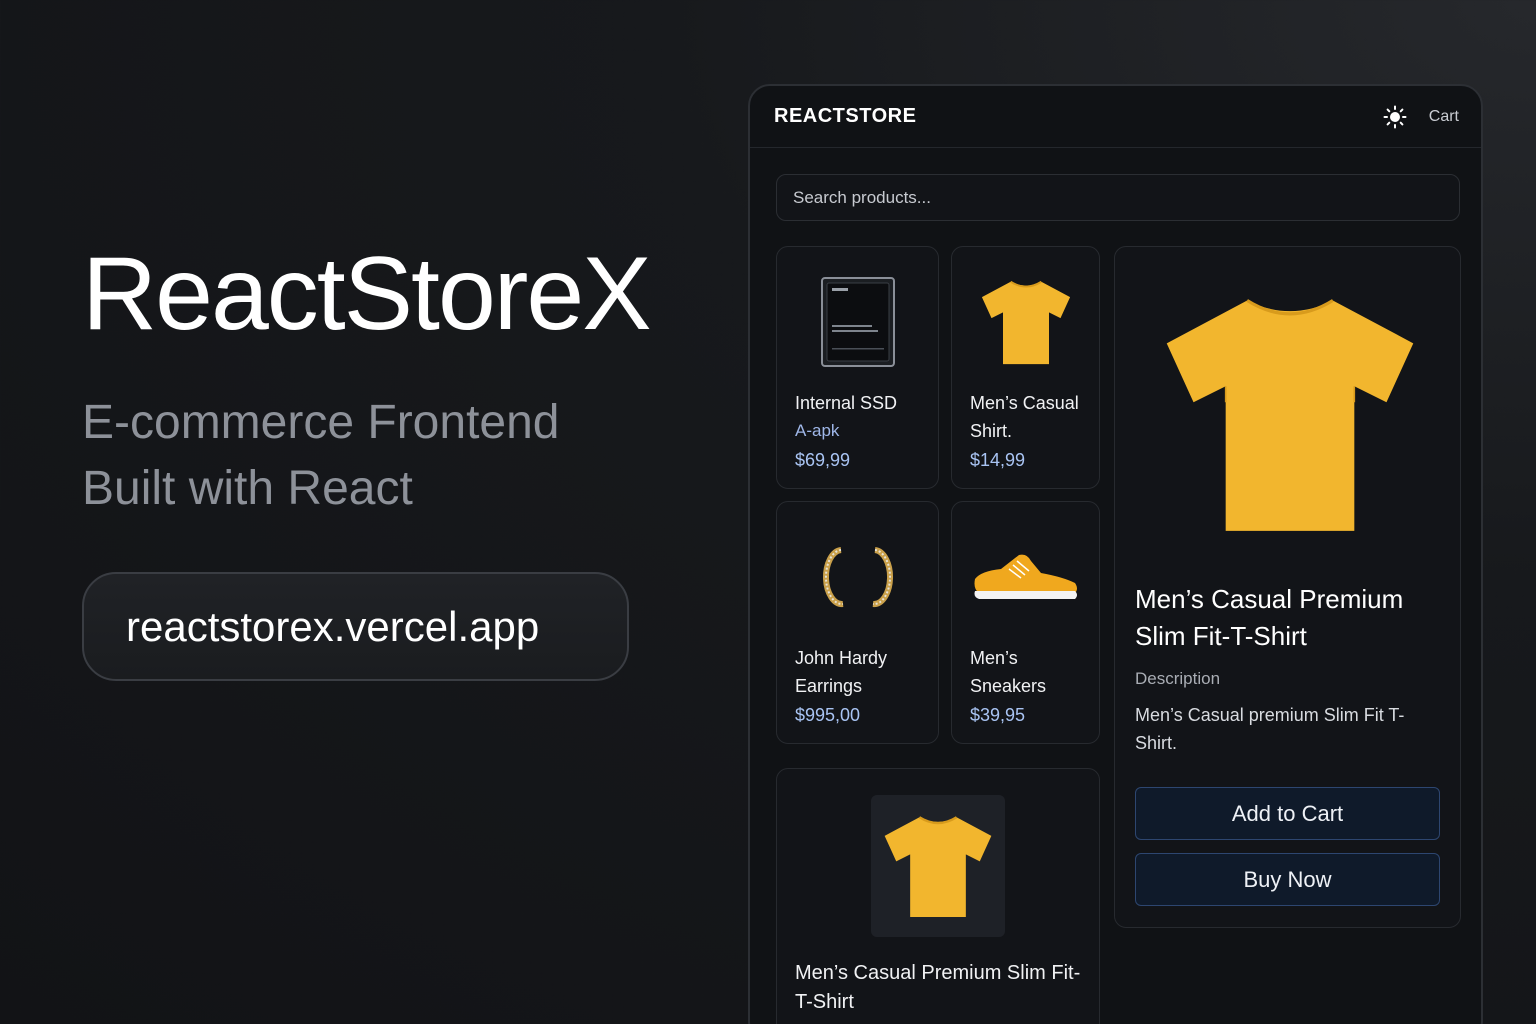 This screenshot has height=1024, width=1536. What do you see at coordinates (367, 294) in the screenshot?
I see `hero-title: ReactStoreX` at bounding box center [367, 294].